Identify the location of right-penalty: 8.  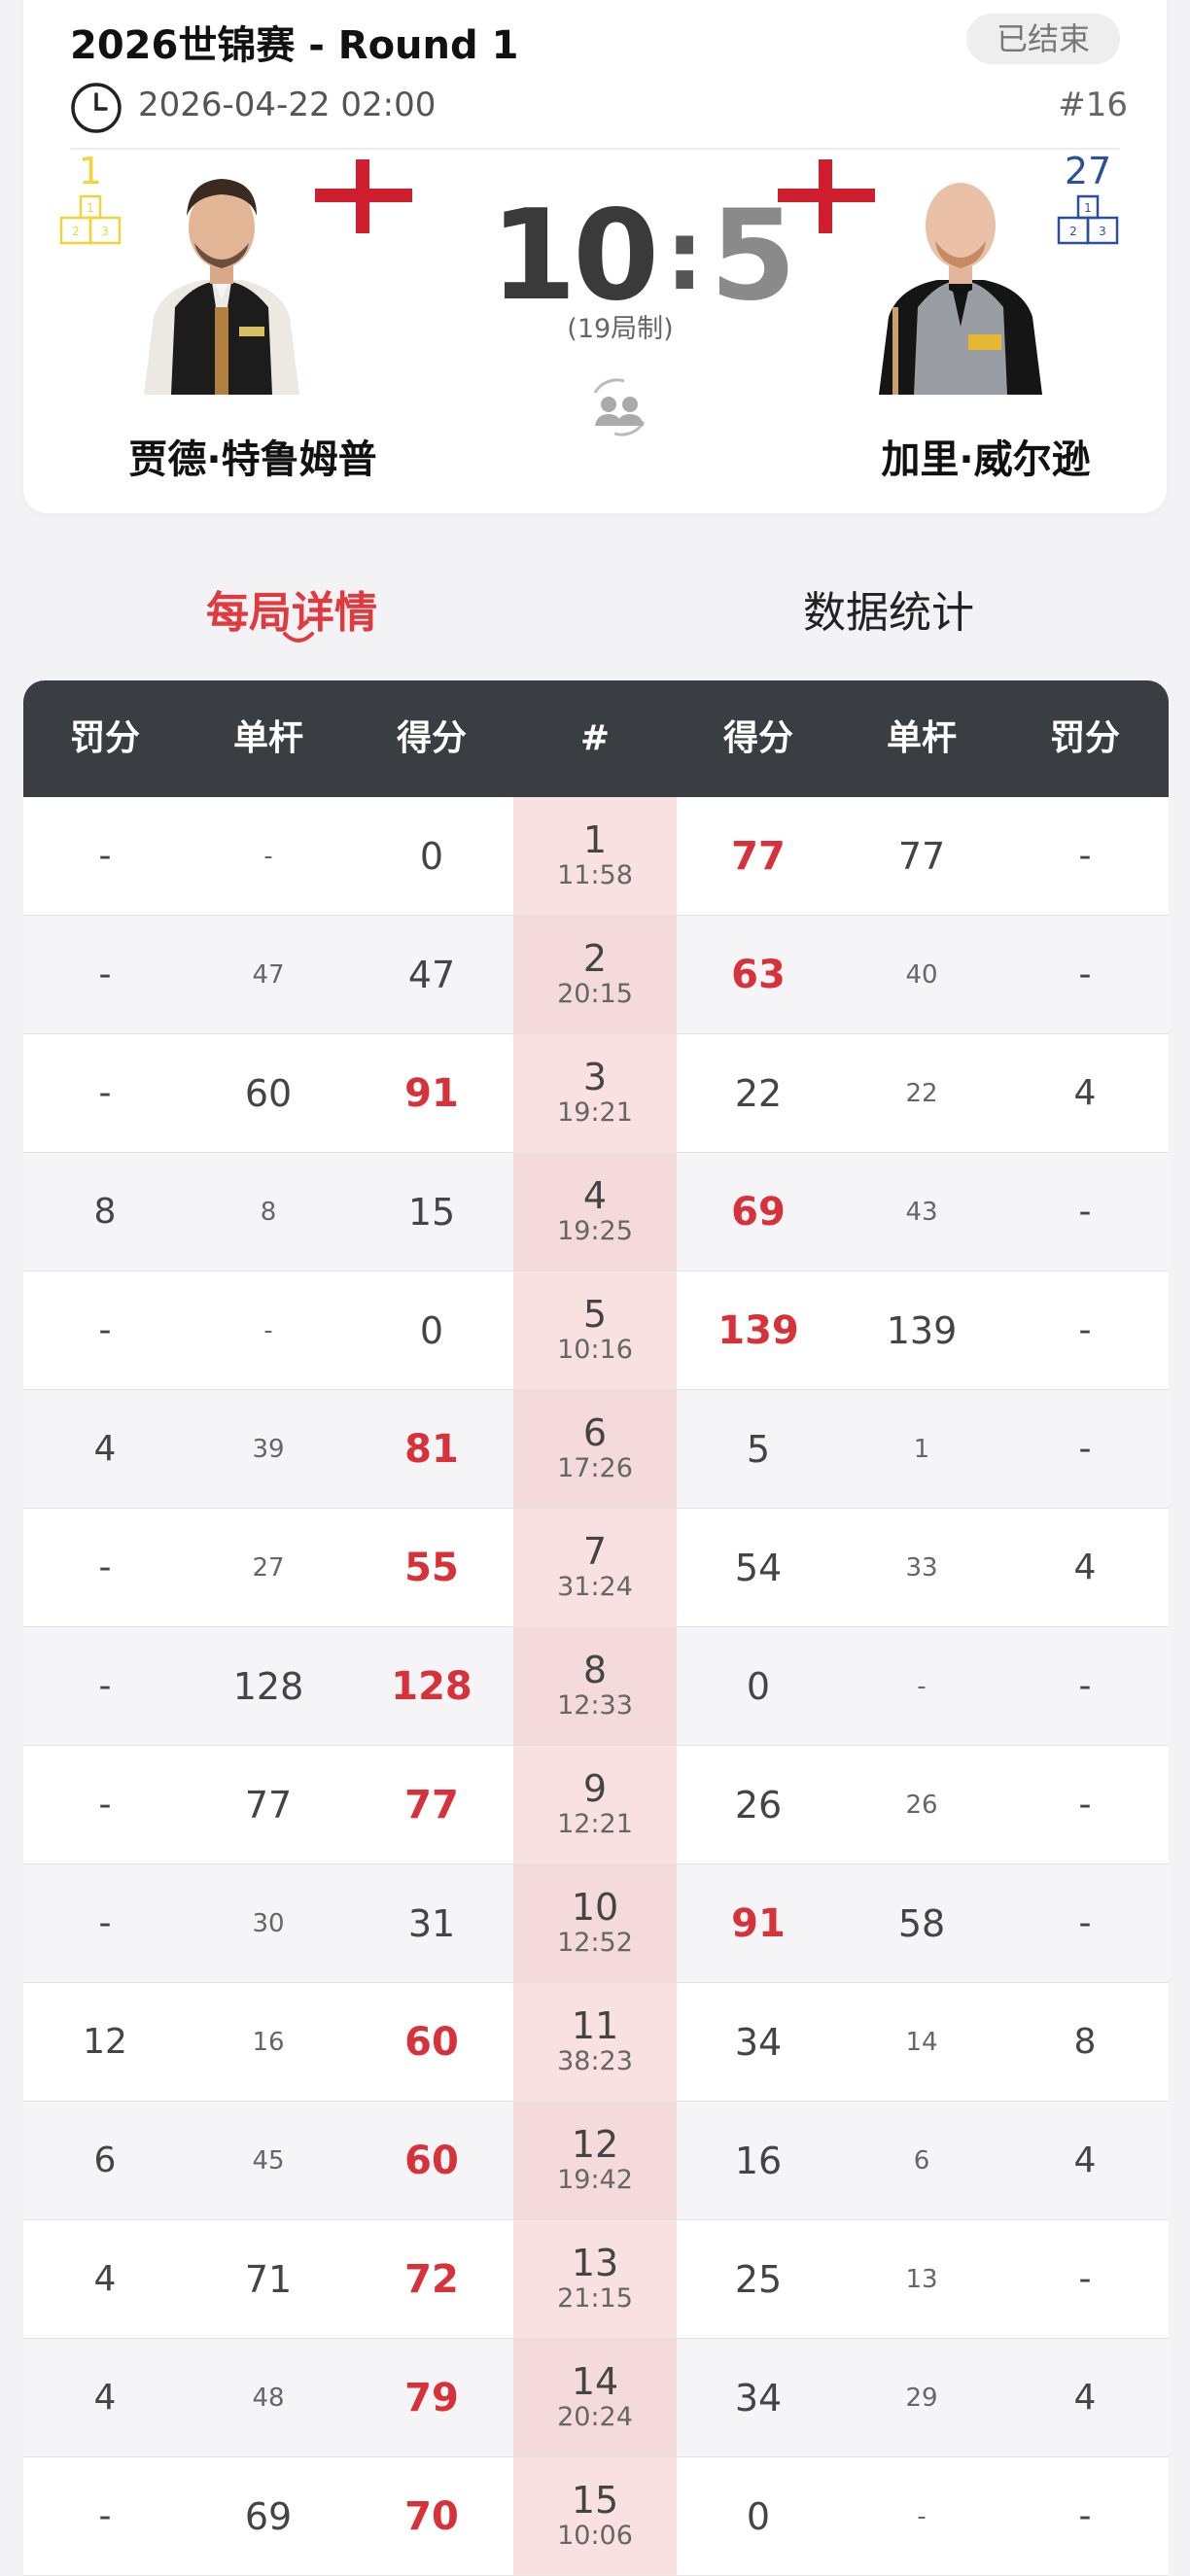
(1085, 2042).